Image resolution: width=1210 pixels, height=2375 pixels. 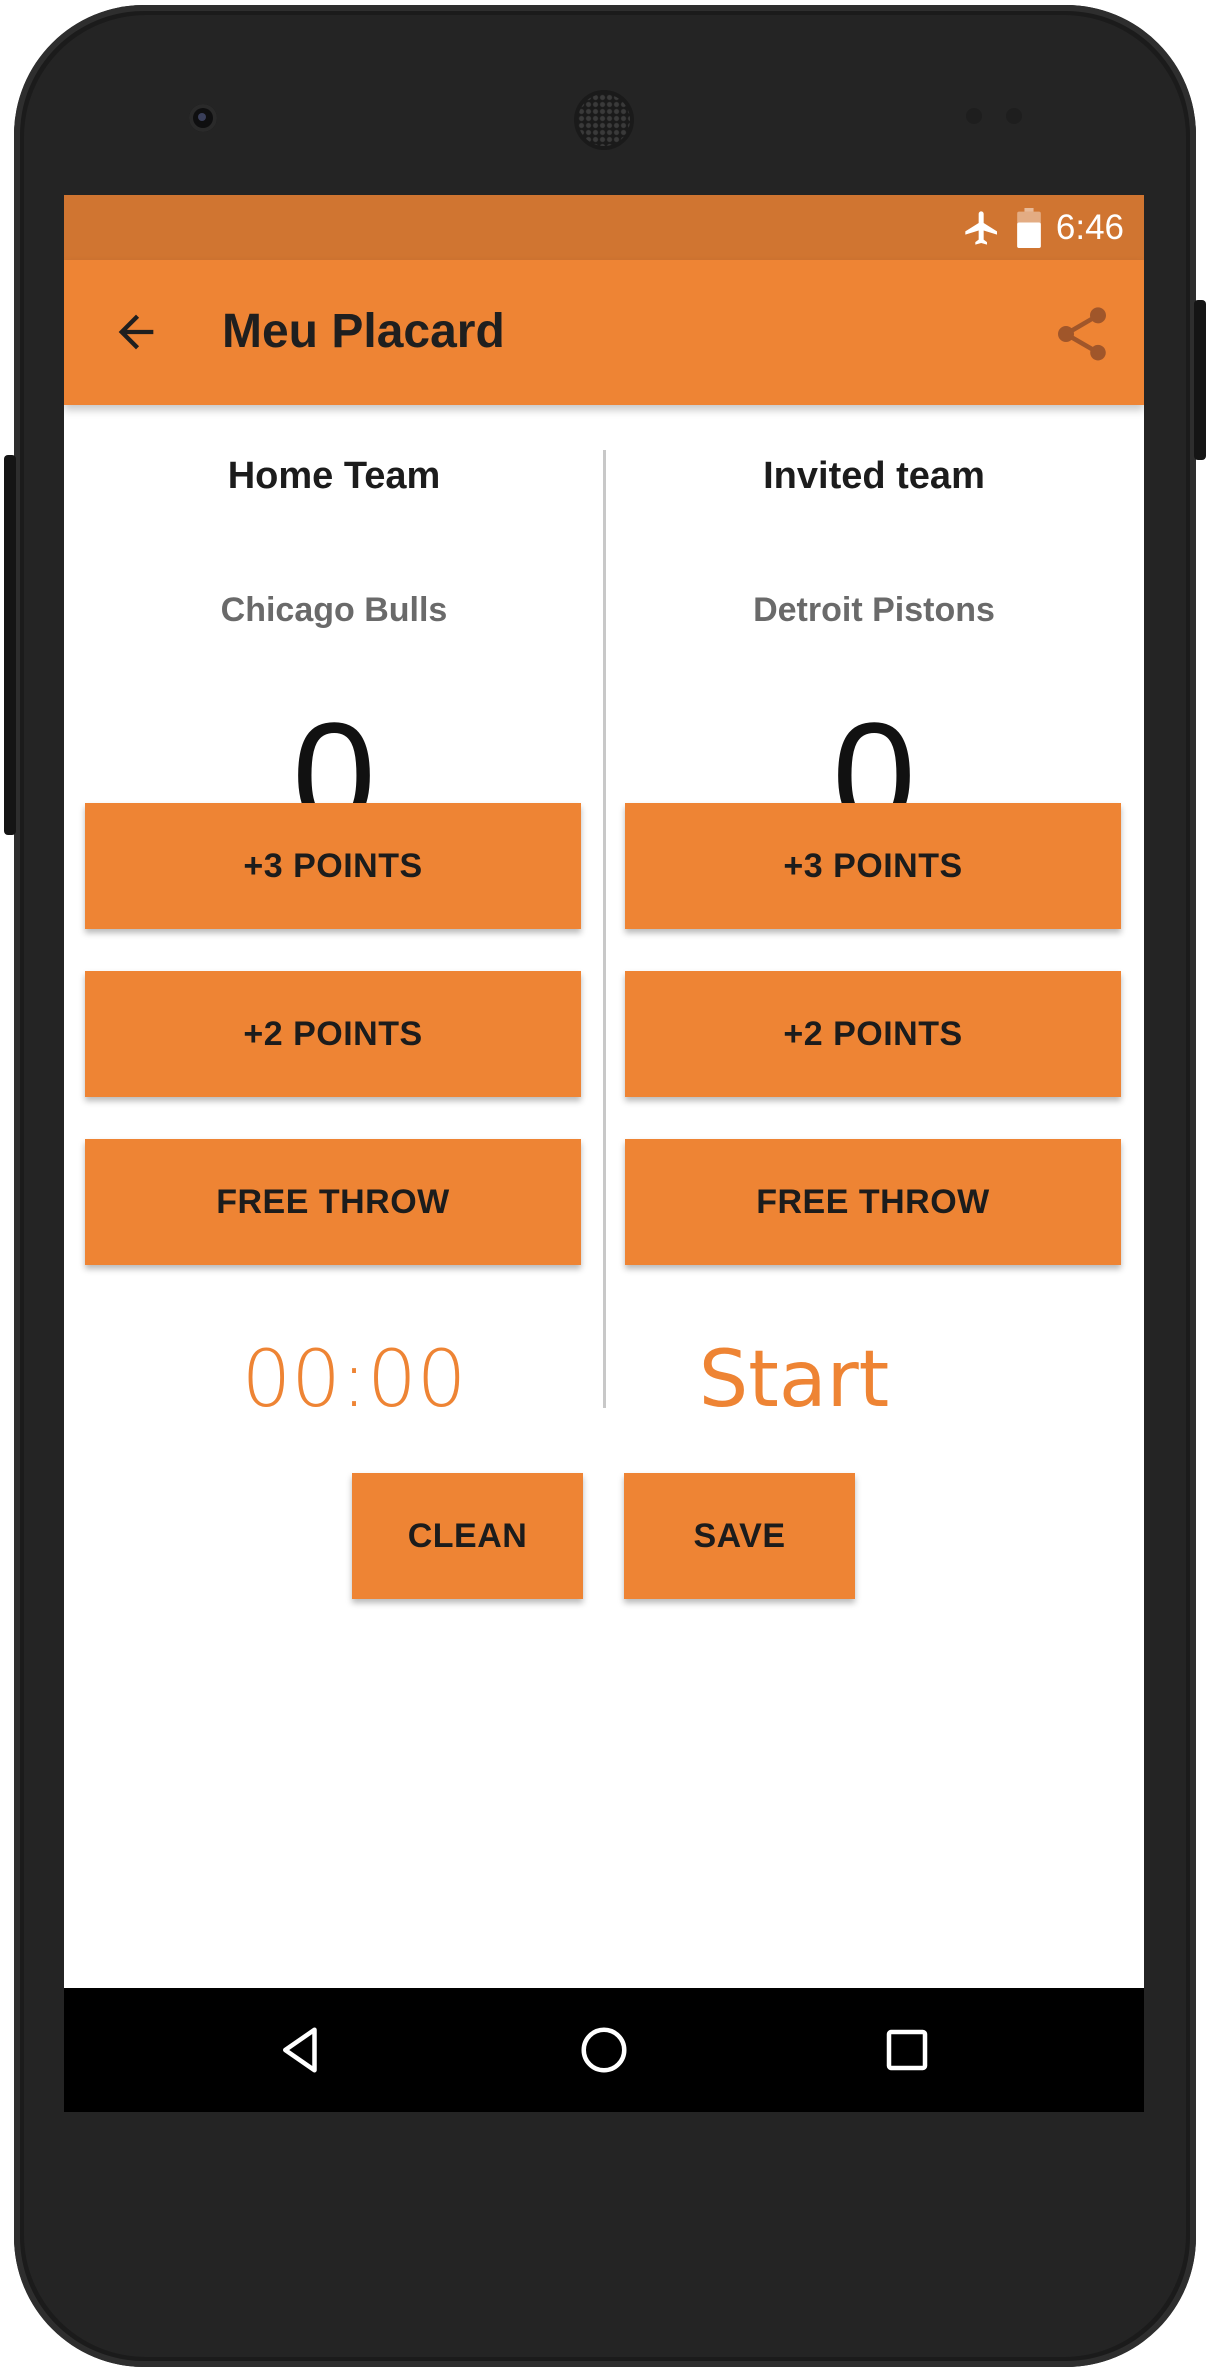 I want to click on front-camera, so click(x=203, y=118).